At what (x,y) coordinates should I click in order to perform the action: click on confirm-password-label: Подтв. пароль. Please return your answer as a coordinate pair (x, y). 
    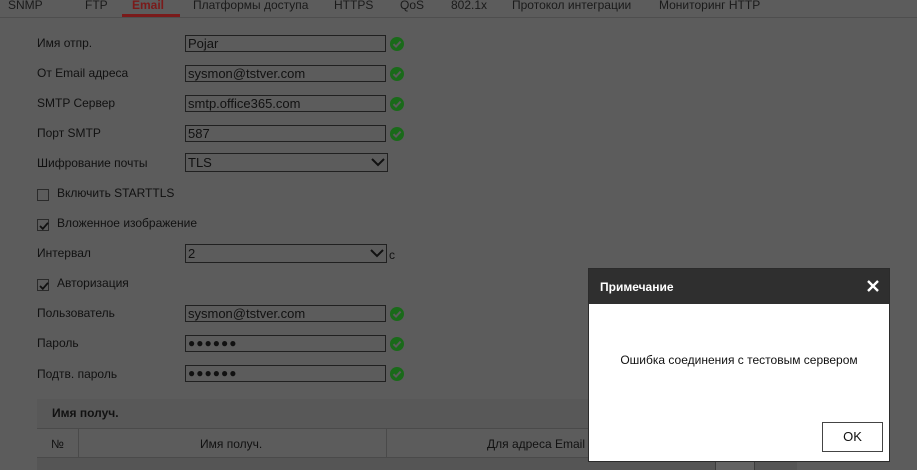
    Looking at the image, I should click on (77, 374).